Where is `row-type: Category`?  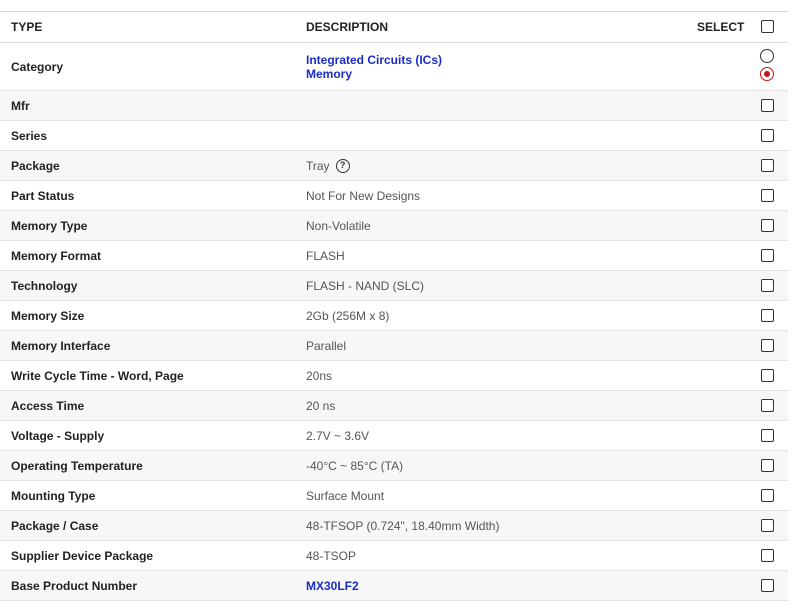
row-type: Category is located at coordinates (37, 66).